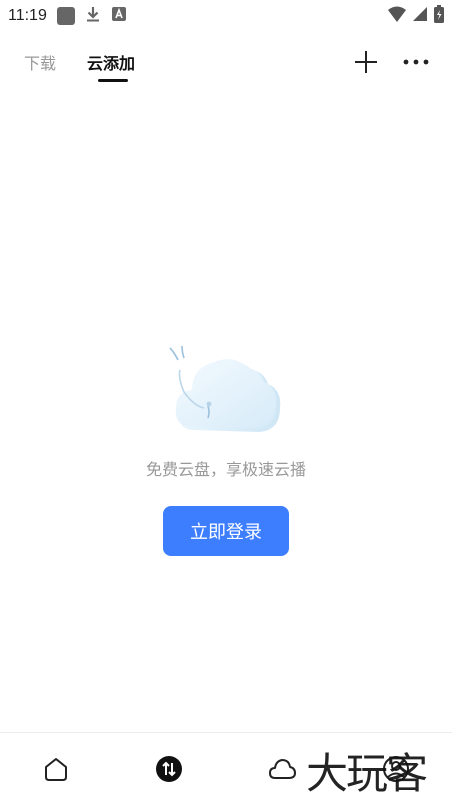 This screenshot has height=805, width=452. What do you see at coordinates (226, 16) in the screenshot?
I see `status-bar: 11:19` at bounding box center [226, 16].